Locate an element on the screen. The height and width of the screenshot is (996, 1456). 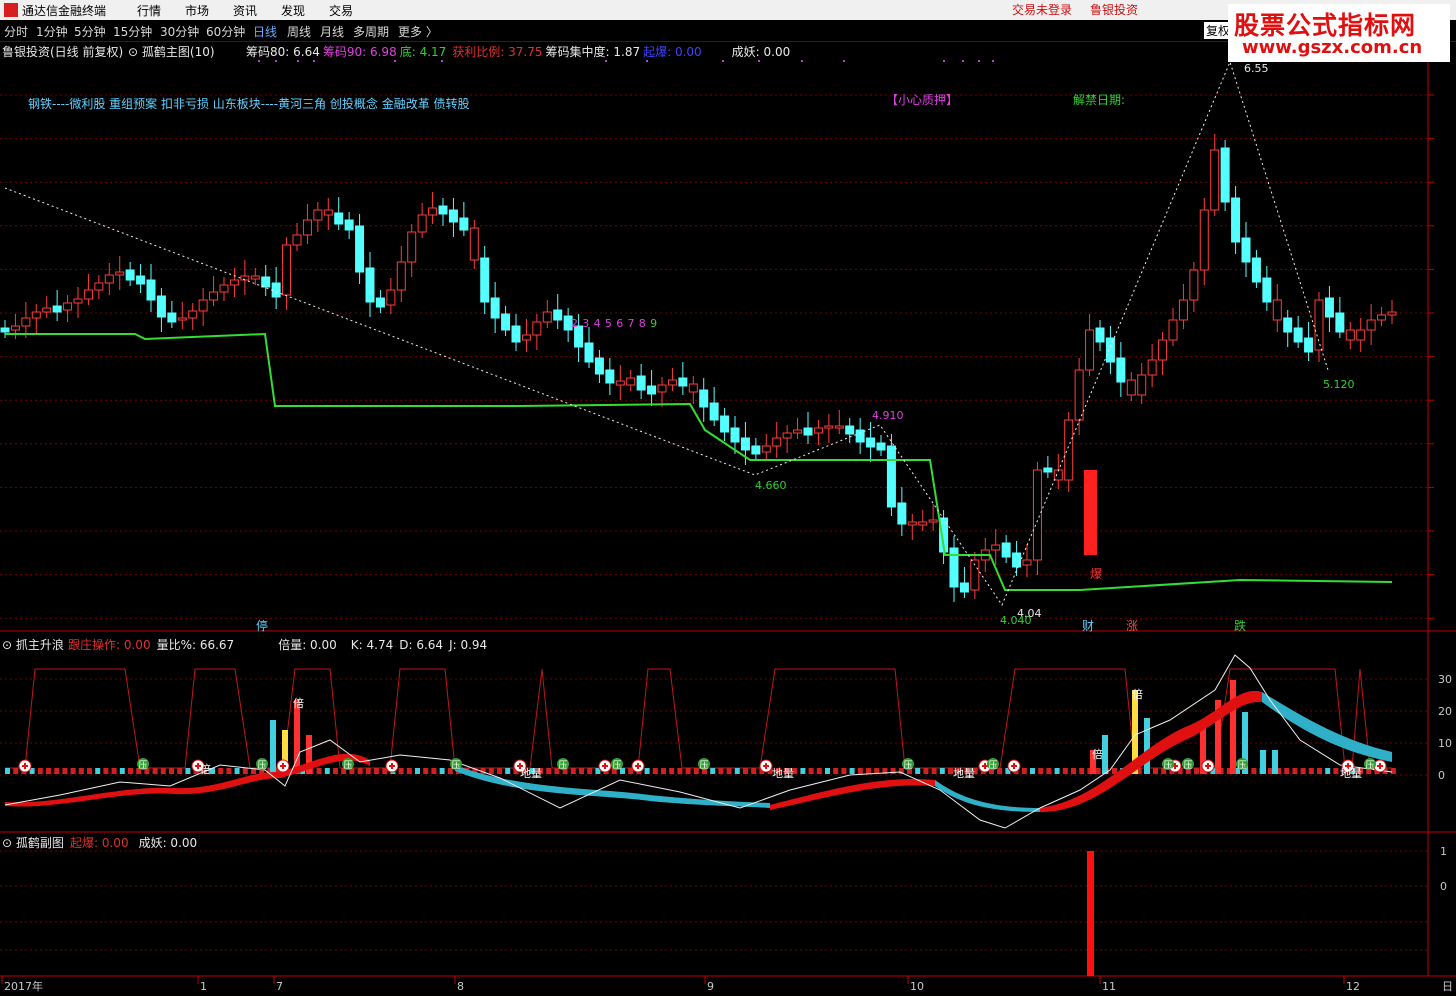
xaxis-right-label: 日 is located at coordinates (1447, 986).